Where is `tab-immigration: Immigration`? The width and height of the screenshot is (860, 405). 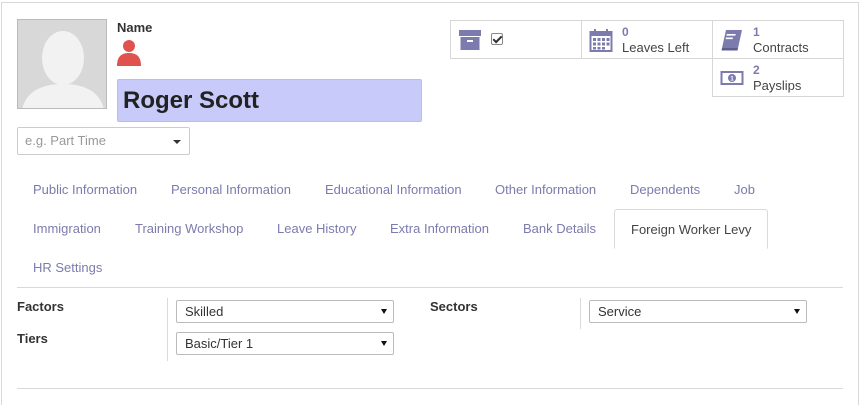
tab-immigration: Immigration is located at coordinates (67, 229).